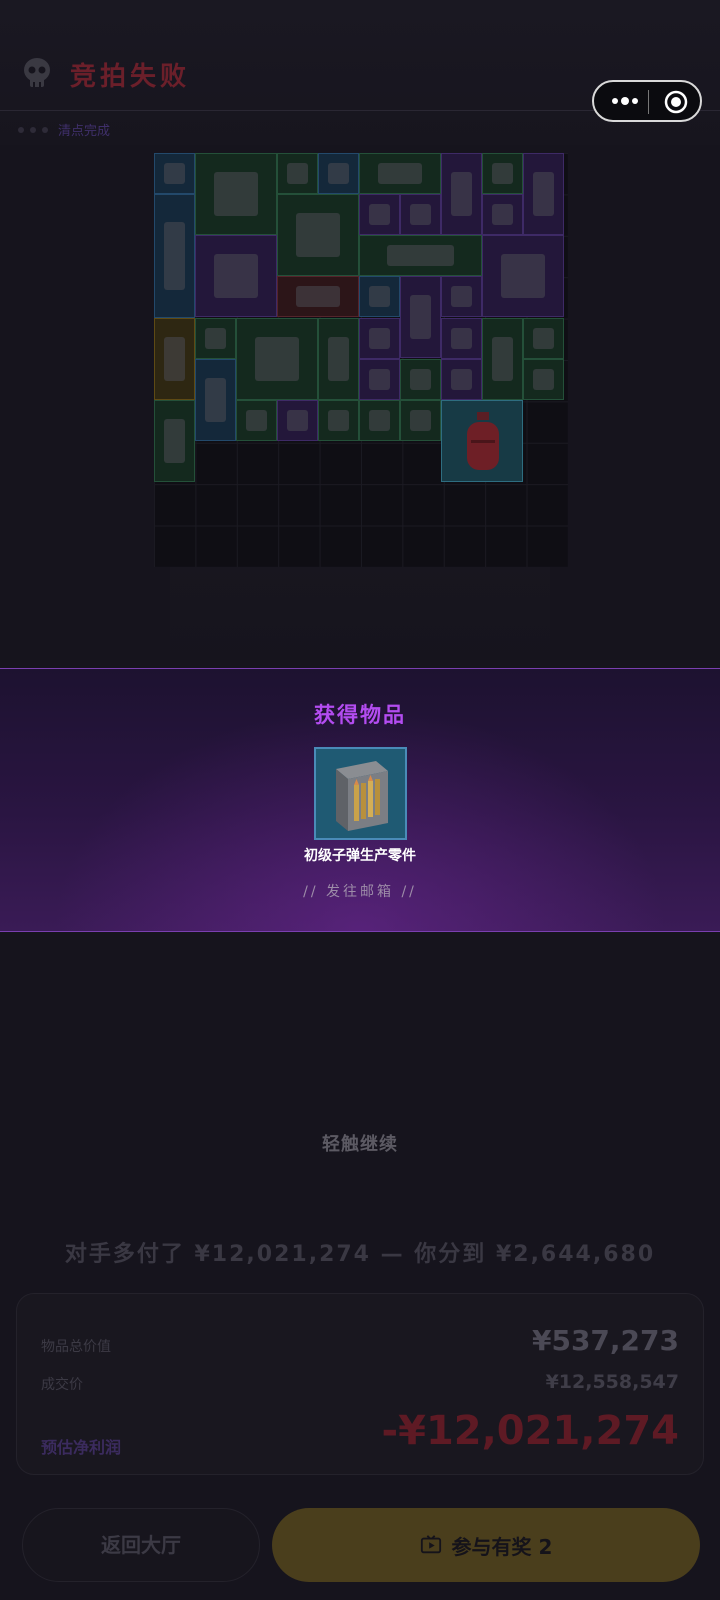 The image size is (720, 1600). Describe the element at coordinates (360, 855) in the screenshot. I see `reward-item-name: 初级子弹生产零件` at that location.